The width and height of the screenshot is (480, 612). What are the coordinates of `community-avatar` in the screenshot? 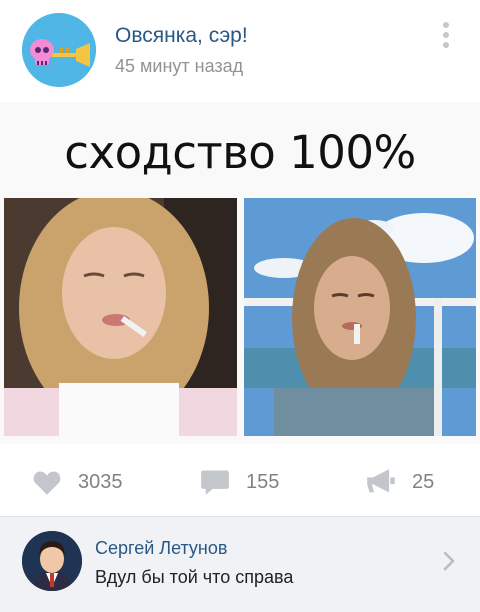 It's located at (59, 50).